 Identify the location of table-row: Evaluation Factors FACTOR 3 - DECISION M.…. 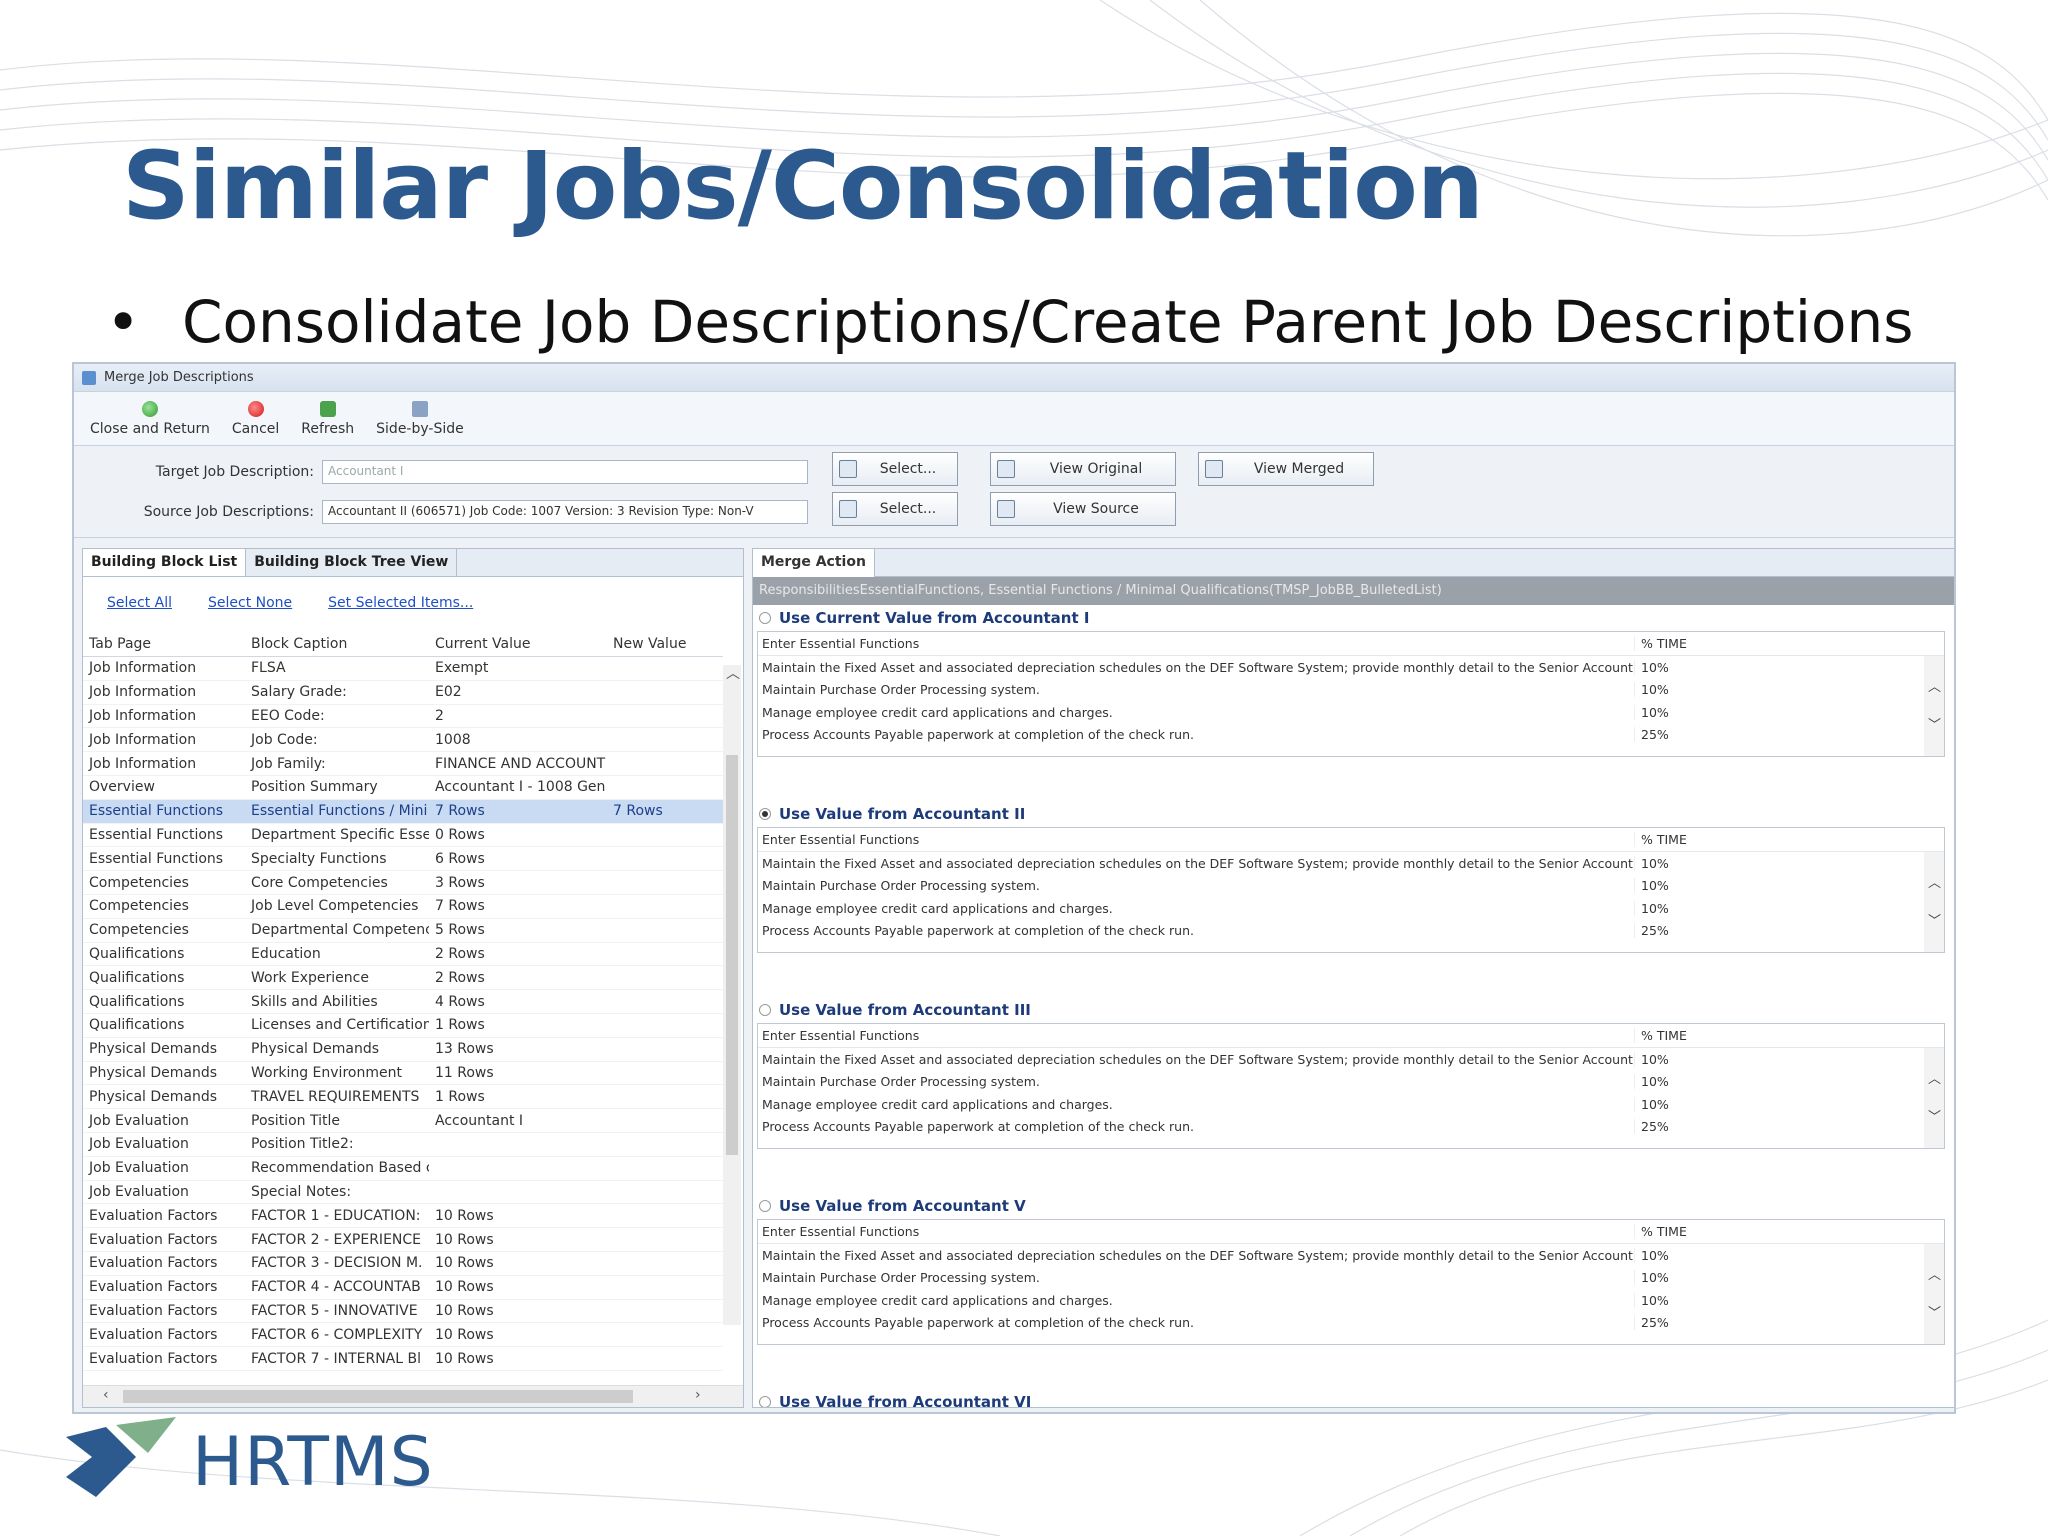
(403, 1264).